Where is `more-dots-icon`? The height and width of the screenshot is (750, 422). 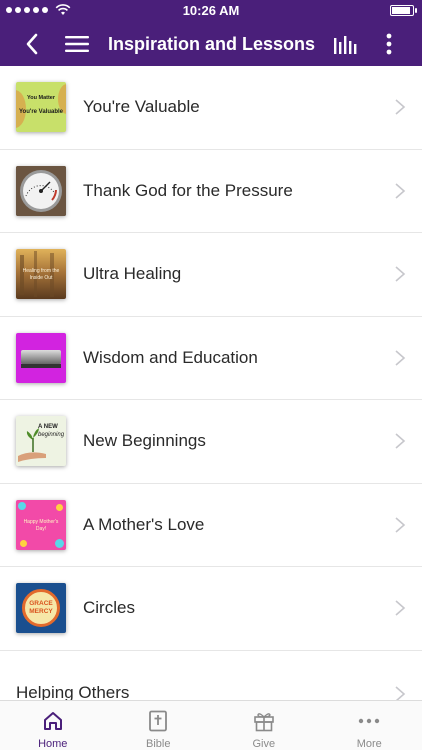
more-dots-icon is located at coordinates (369, 720).